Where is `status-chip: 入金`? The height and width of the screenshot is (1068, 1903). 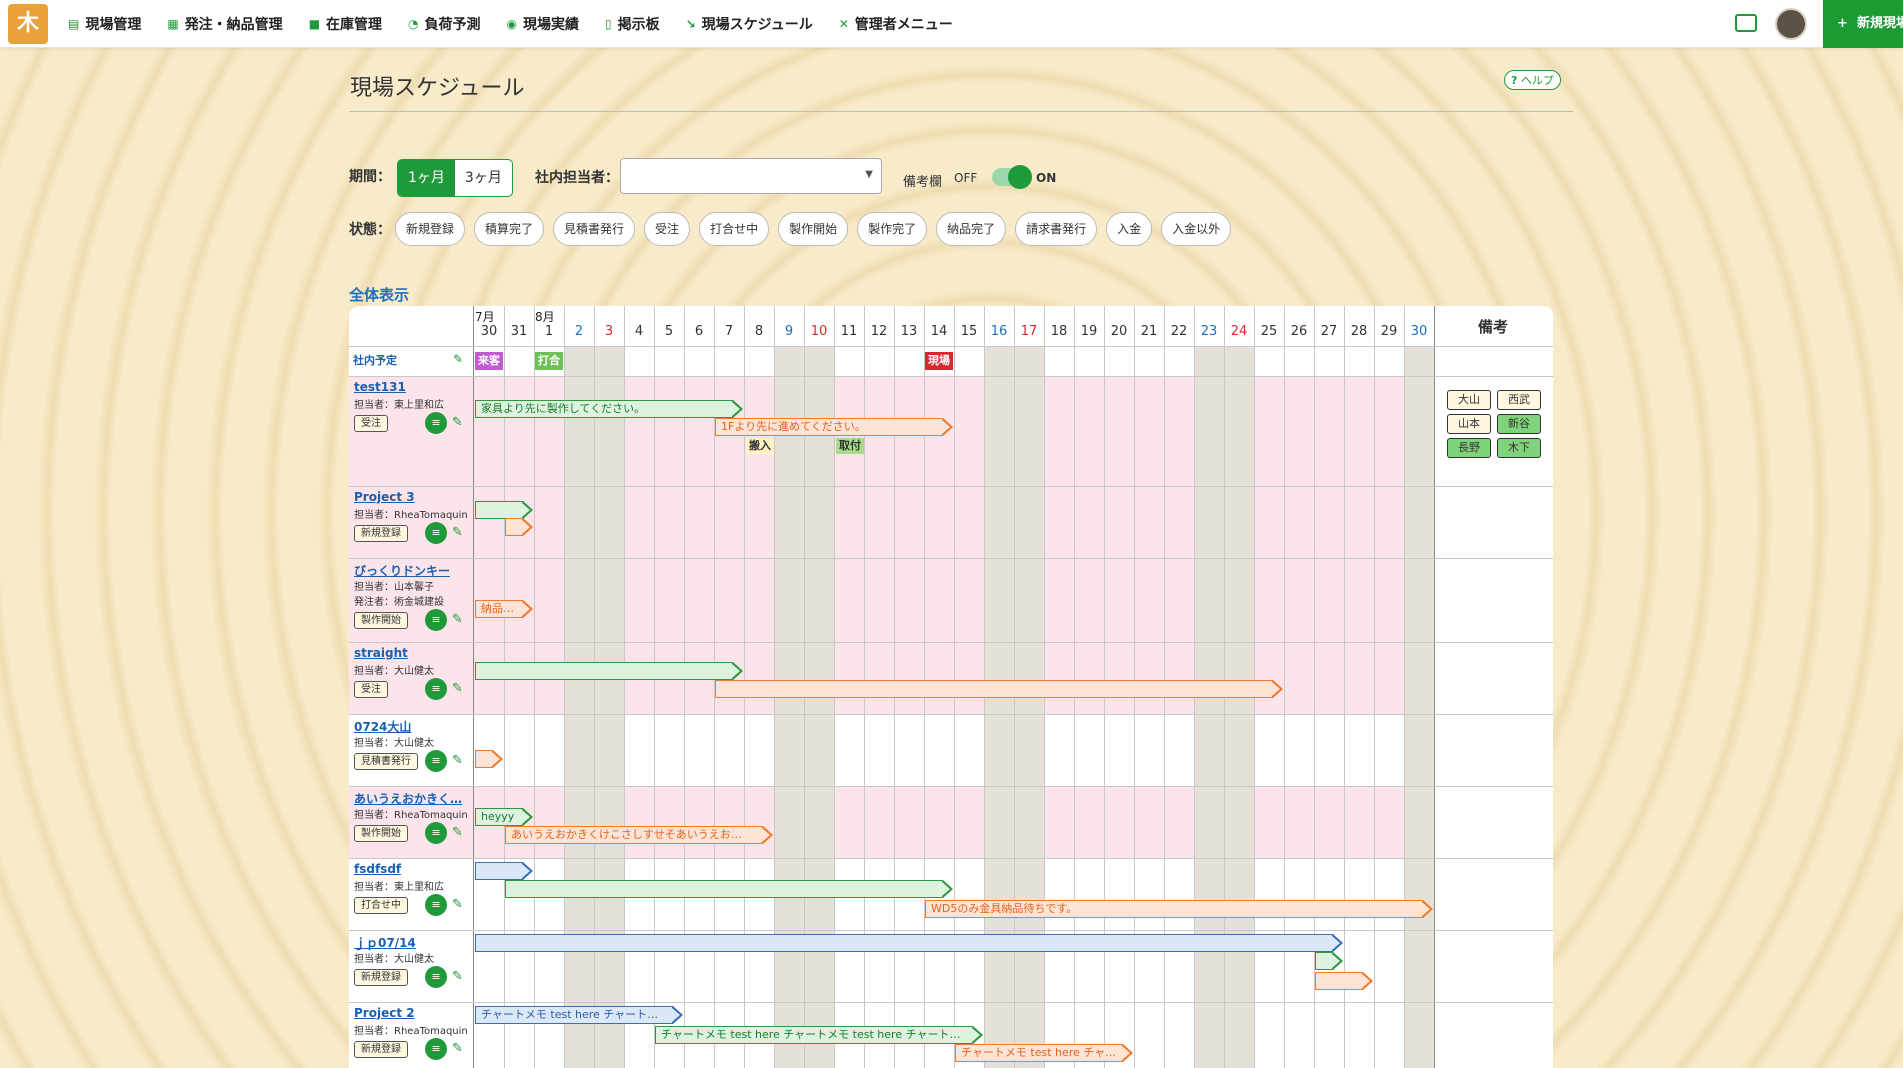 status-chip: 入金 is located at coordinates (1129, 229).